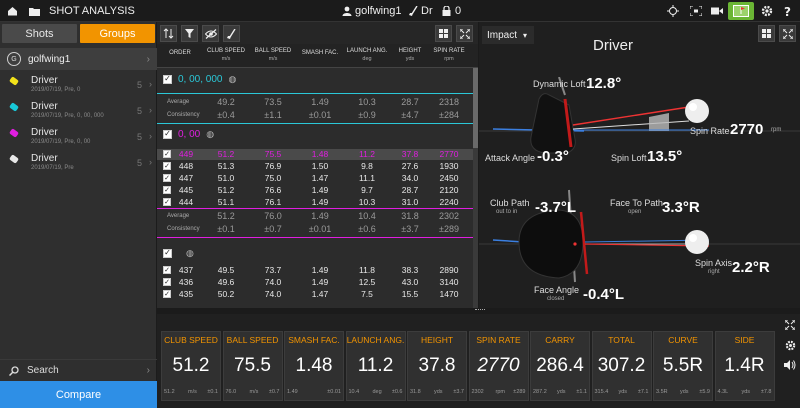 The width and height of the screenshot is (800, 408). What do you see at coordinates (186, 178) in the screenshot?
I see `table-cell: 447` at bounding box center [186, 178].